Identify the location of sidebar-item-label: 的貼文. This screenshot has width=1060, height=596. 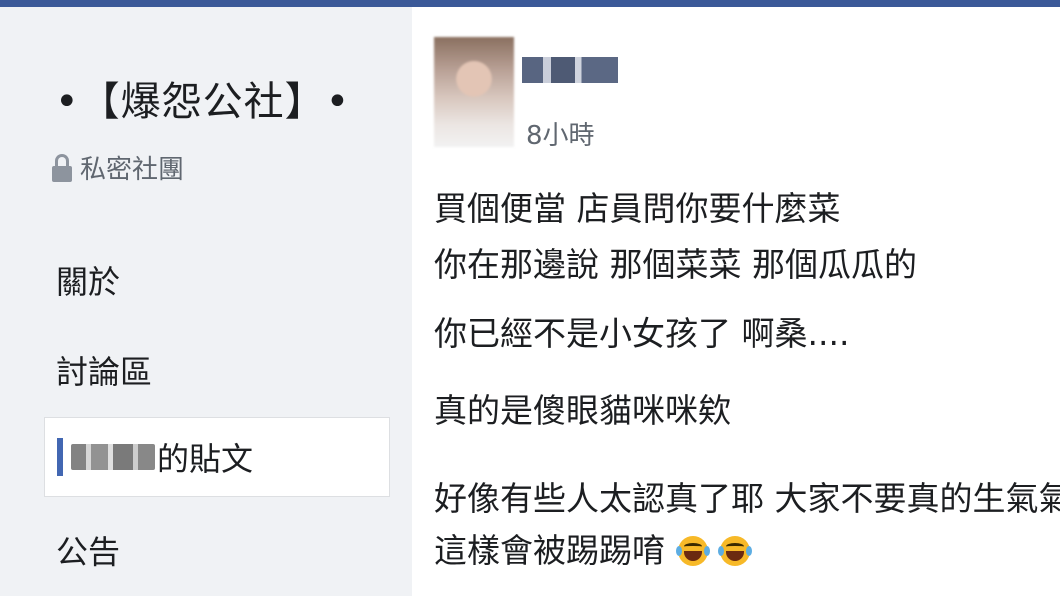
(205, 459).